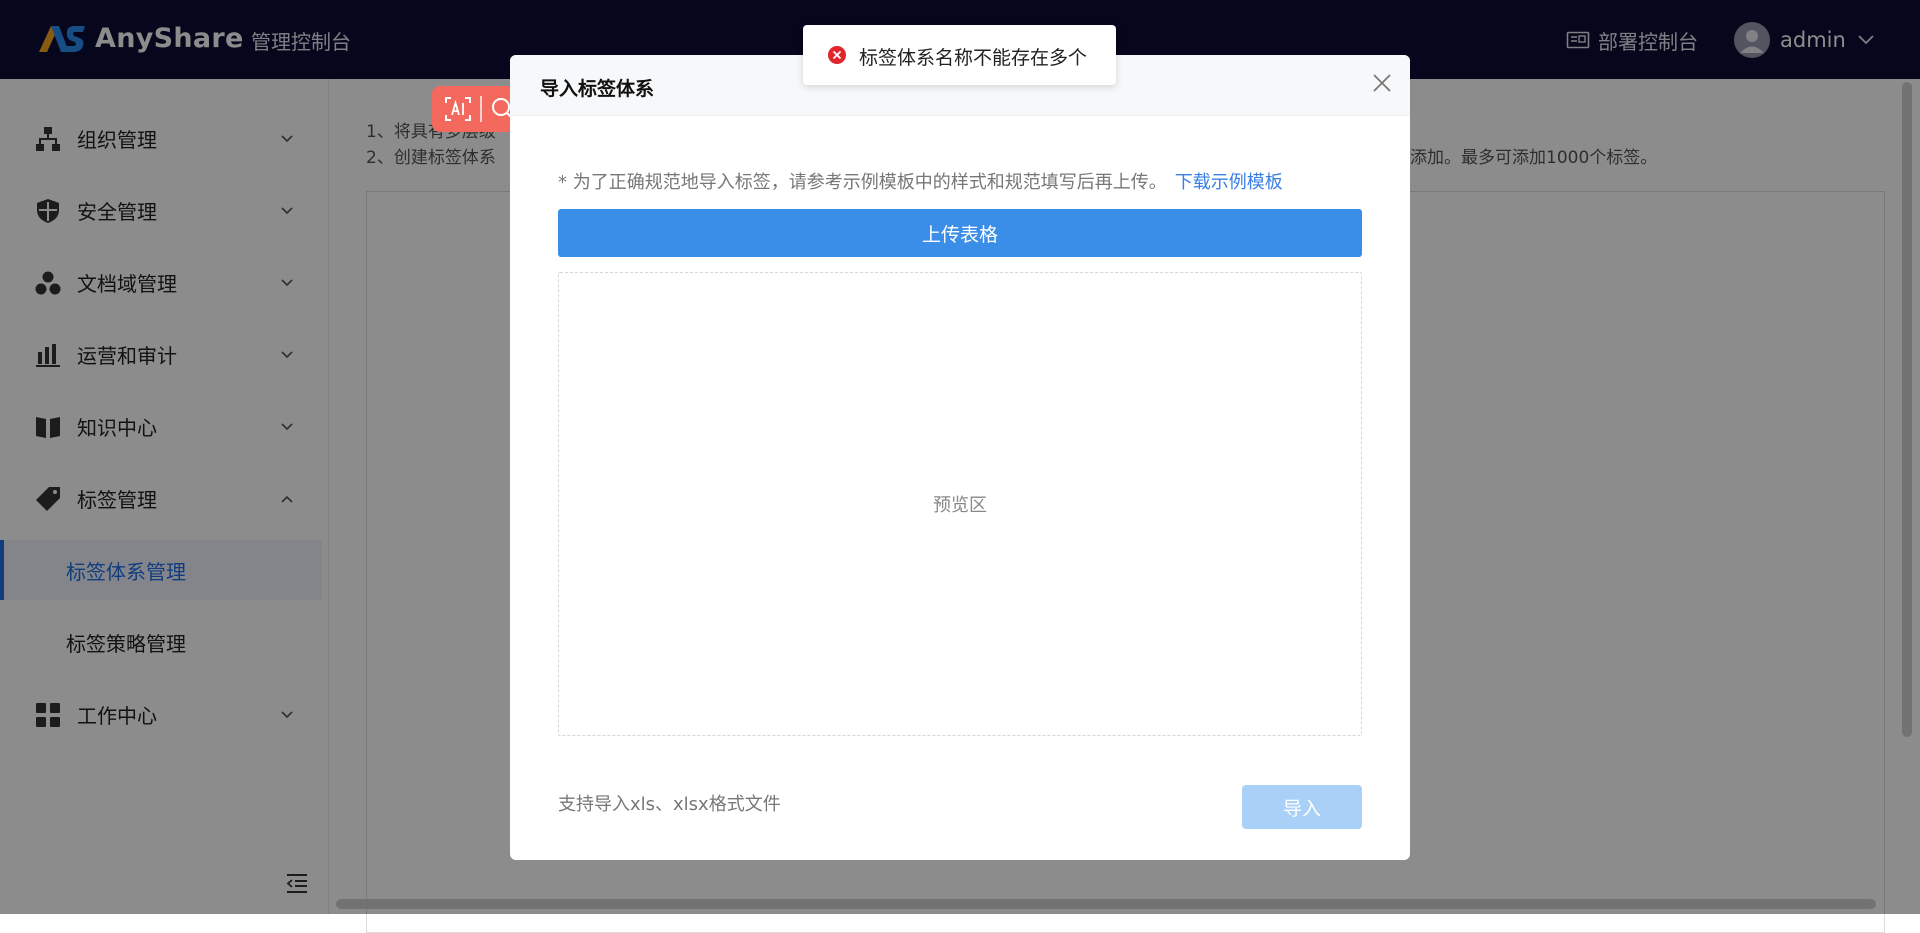 The width and height of the screenshot is (1920, 933). Describe the element at coordinates (973, 58) in the screenshot. I see `toast-message: 标签体系名称不能存在多个` at that location.